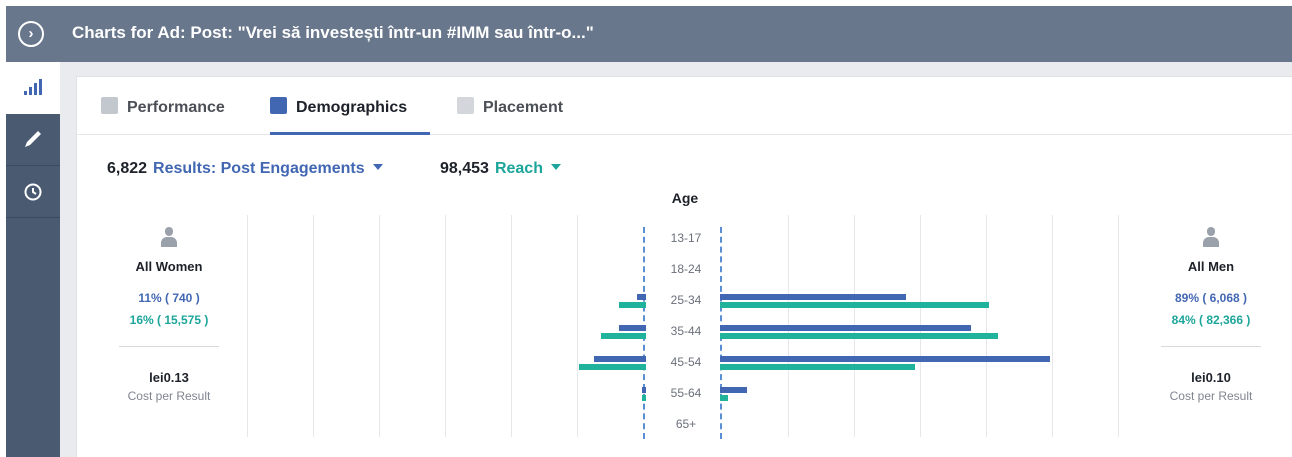 This screenshot has width=1292, height=457. Describe the element at coordinates (169, 396) in the screenshot. I see `women-cost-label: Cost per Result` at that location.